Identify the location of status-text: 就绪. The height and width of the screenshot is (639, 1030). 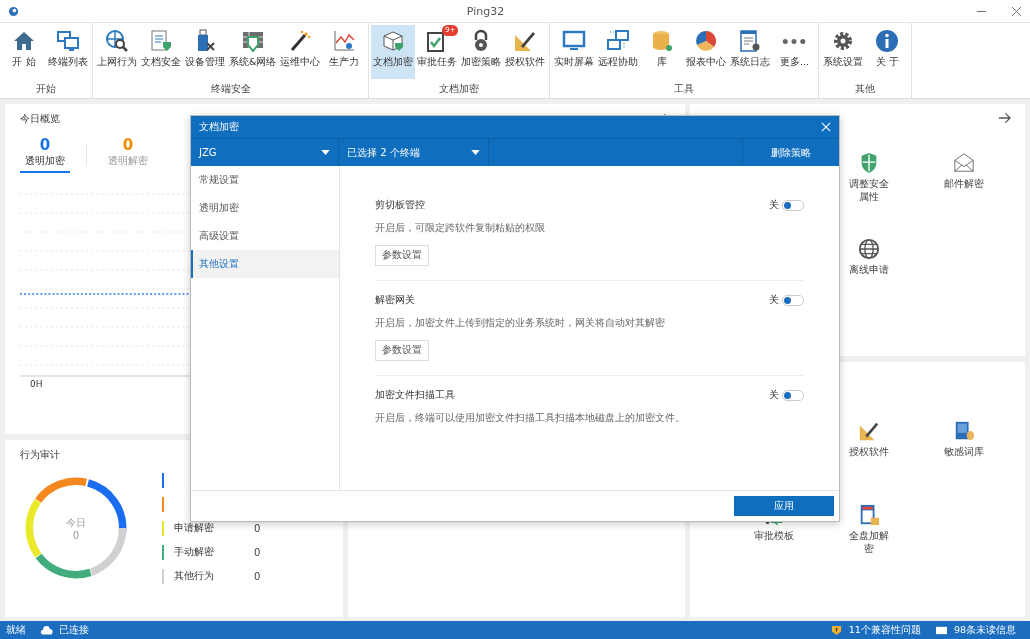
(16, 630).